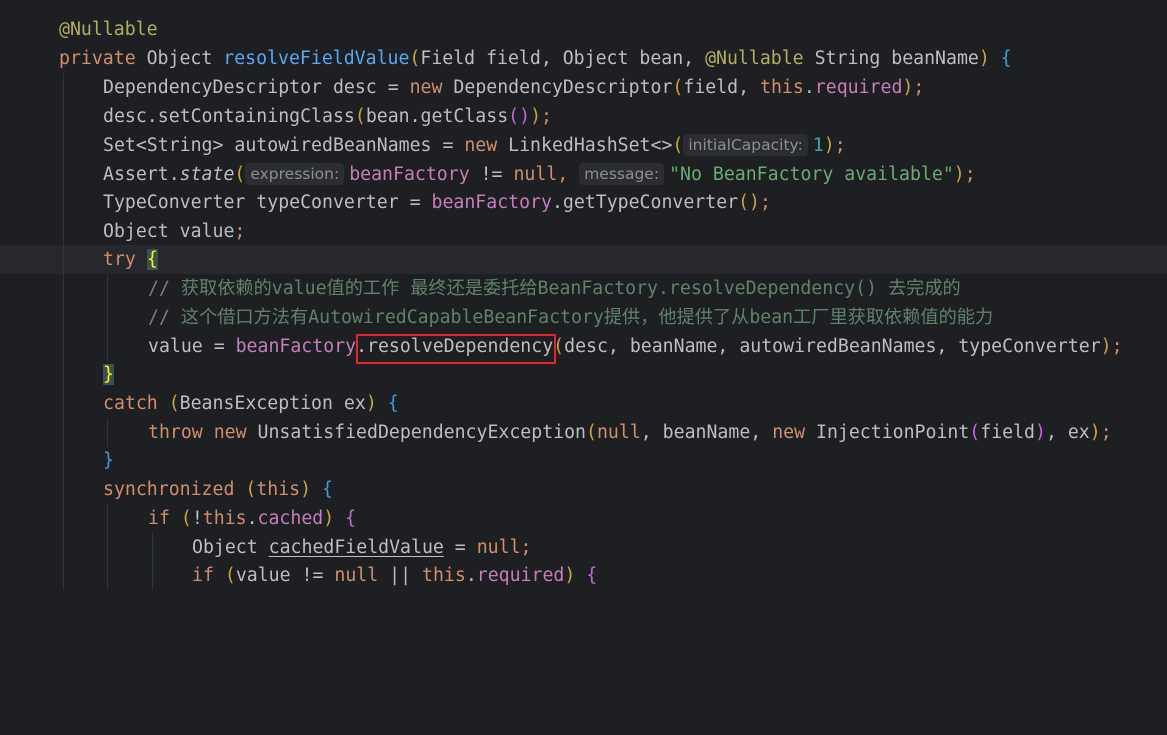  I want to click on token: 1, so click(818, 145).